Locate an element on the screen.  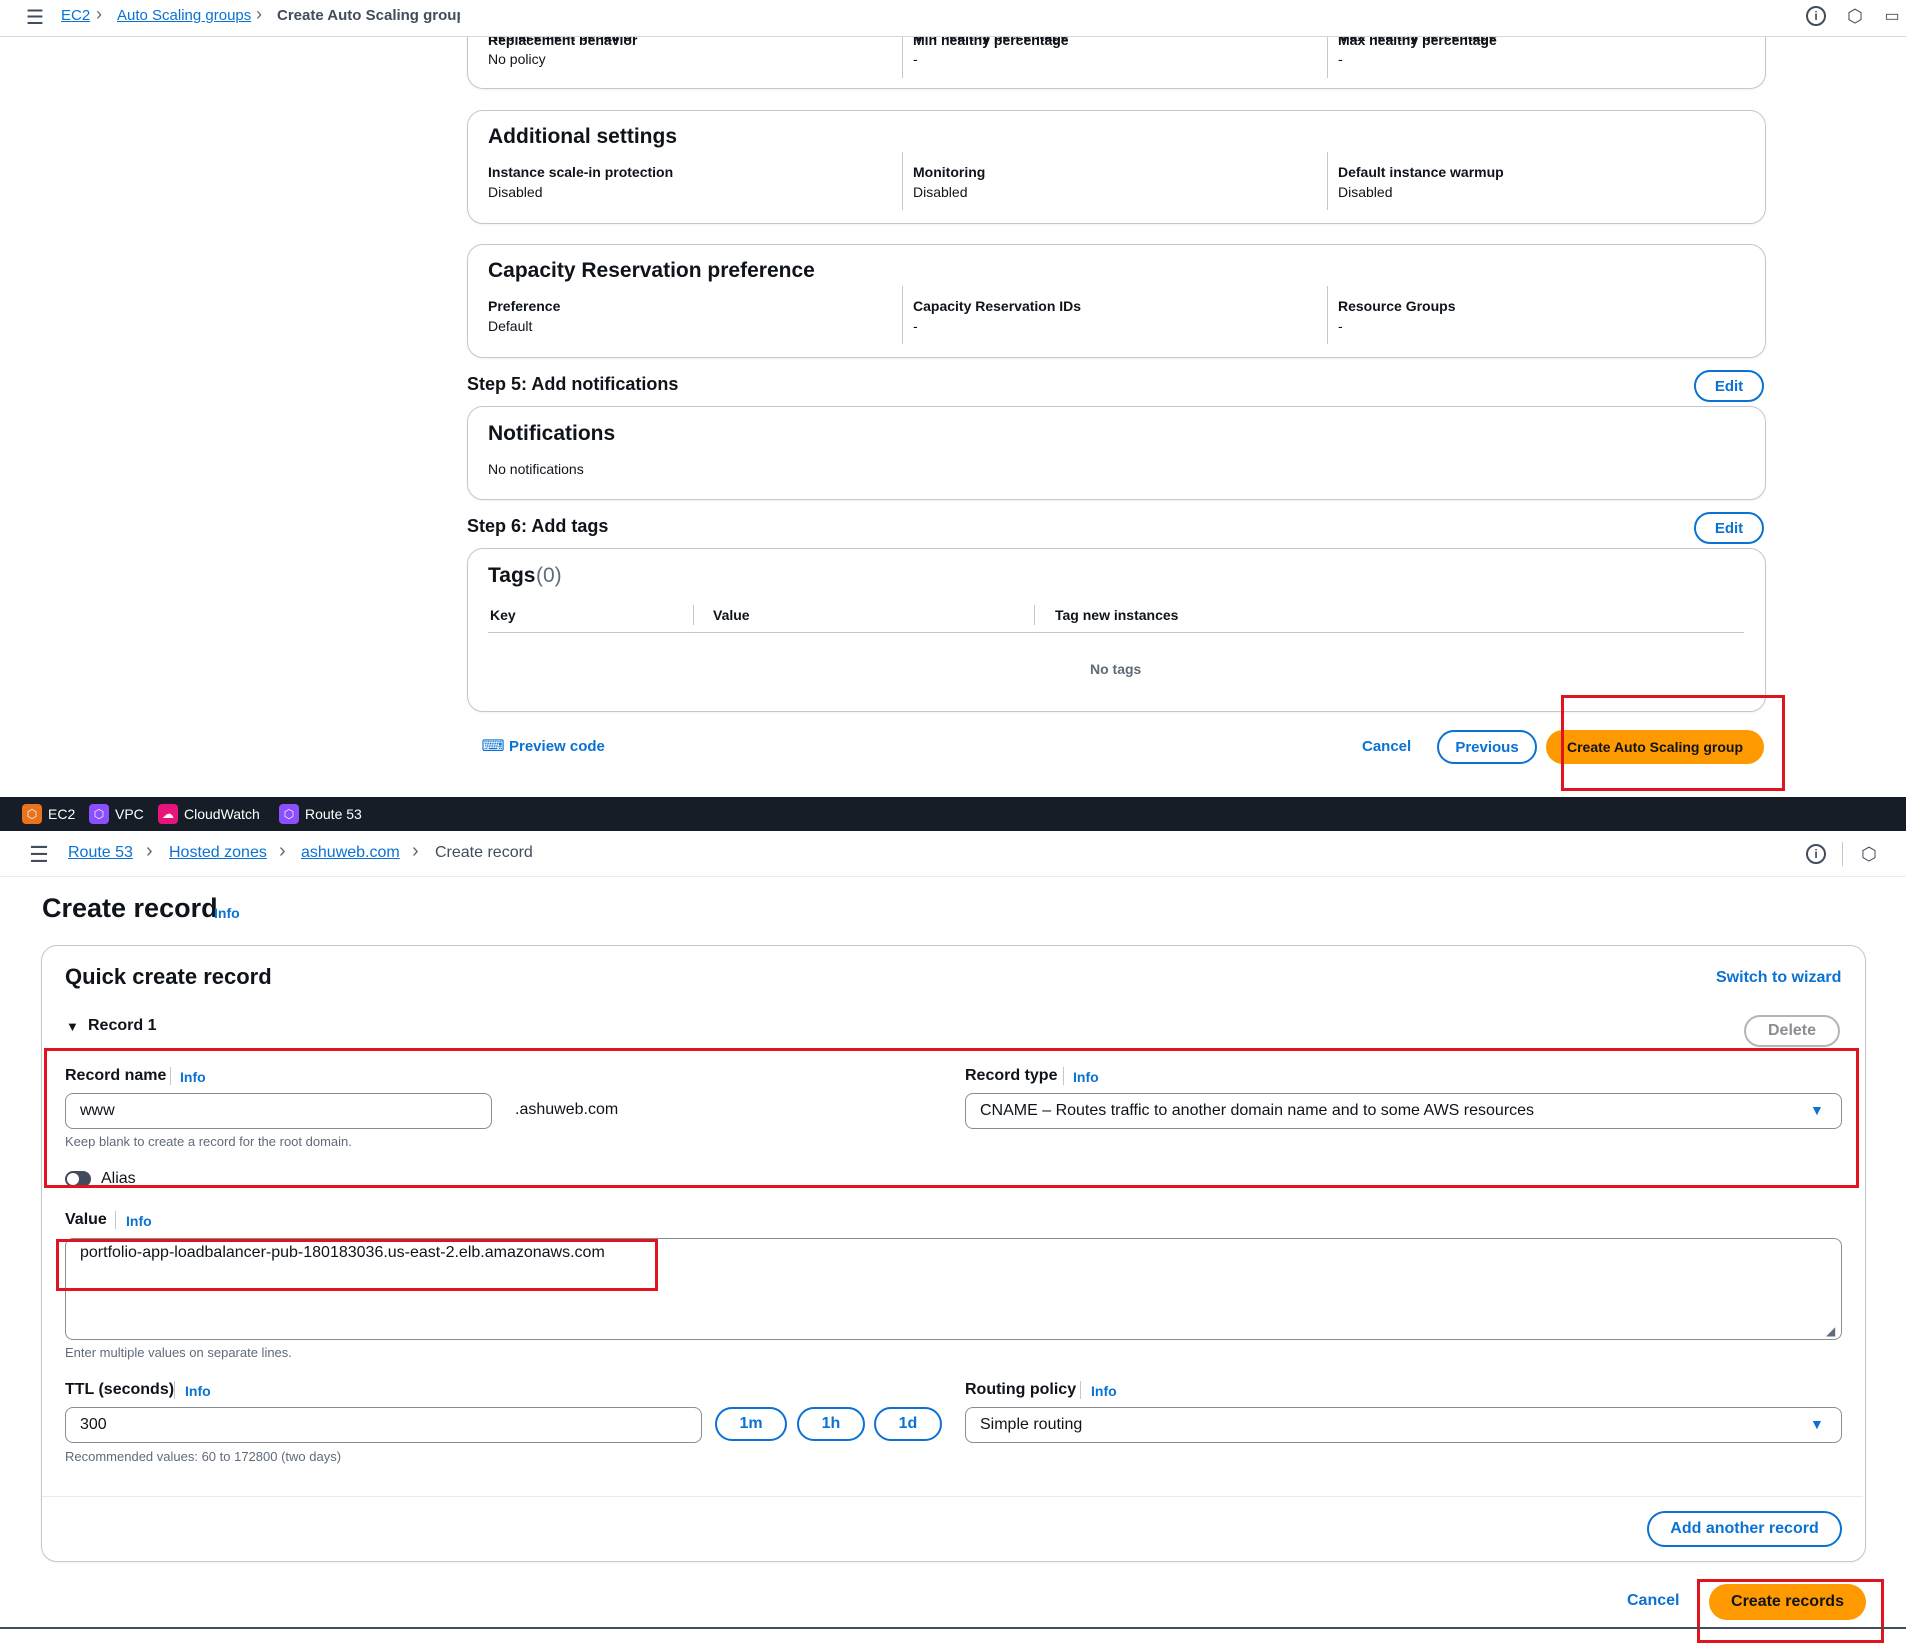
header-mask is located at coordinates (1120, 18).